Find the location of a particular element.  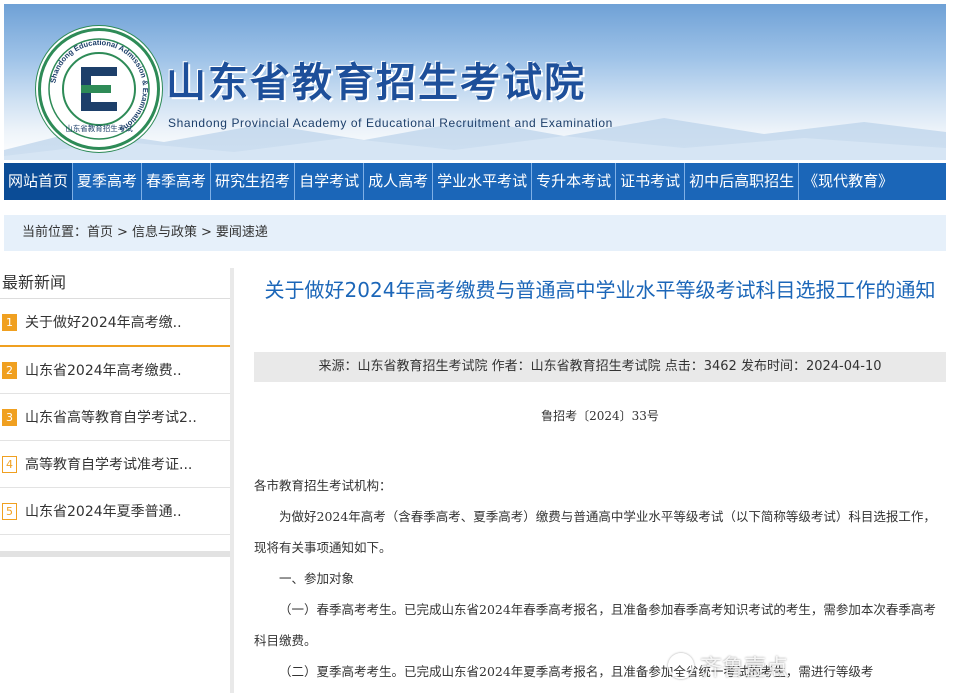

news-list-item: 1 关于做好2024年高考缴.. is located at coordinates (115, 323).